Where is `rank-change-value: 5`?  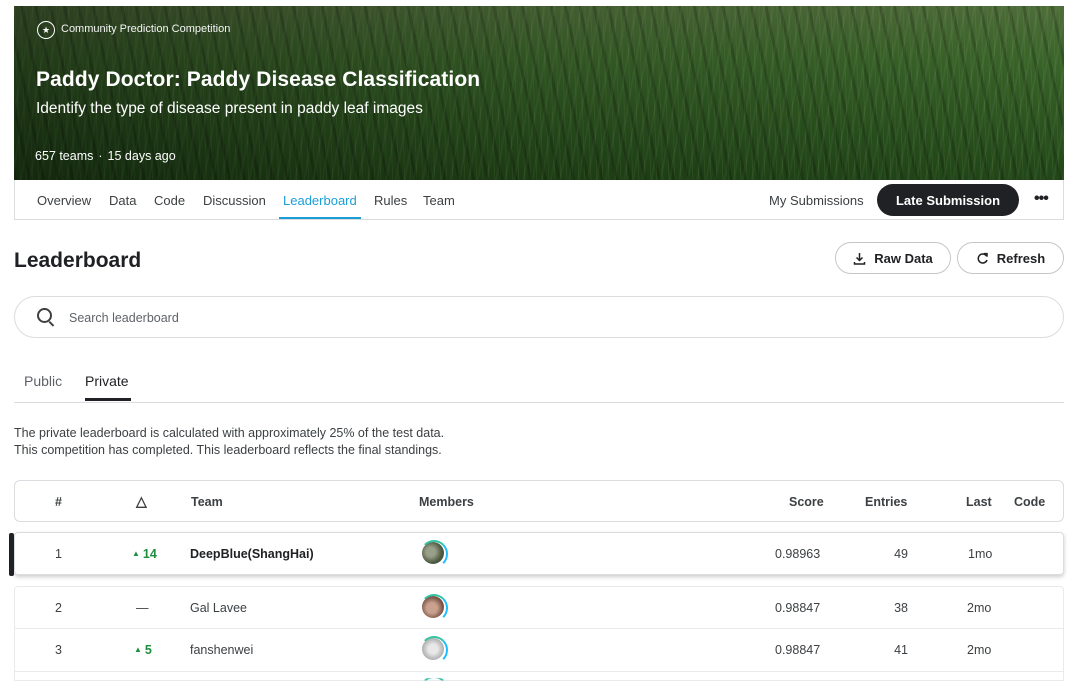 rank-change-value: 5 is located at coordinates (148, 650).